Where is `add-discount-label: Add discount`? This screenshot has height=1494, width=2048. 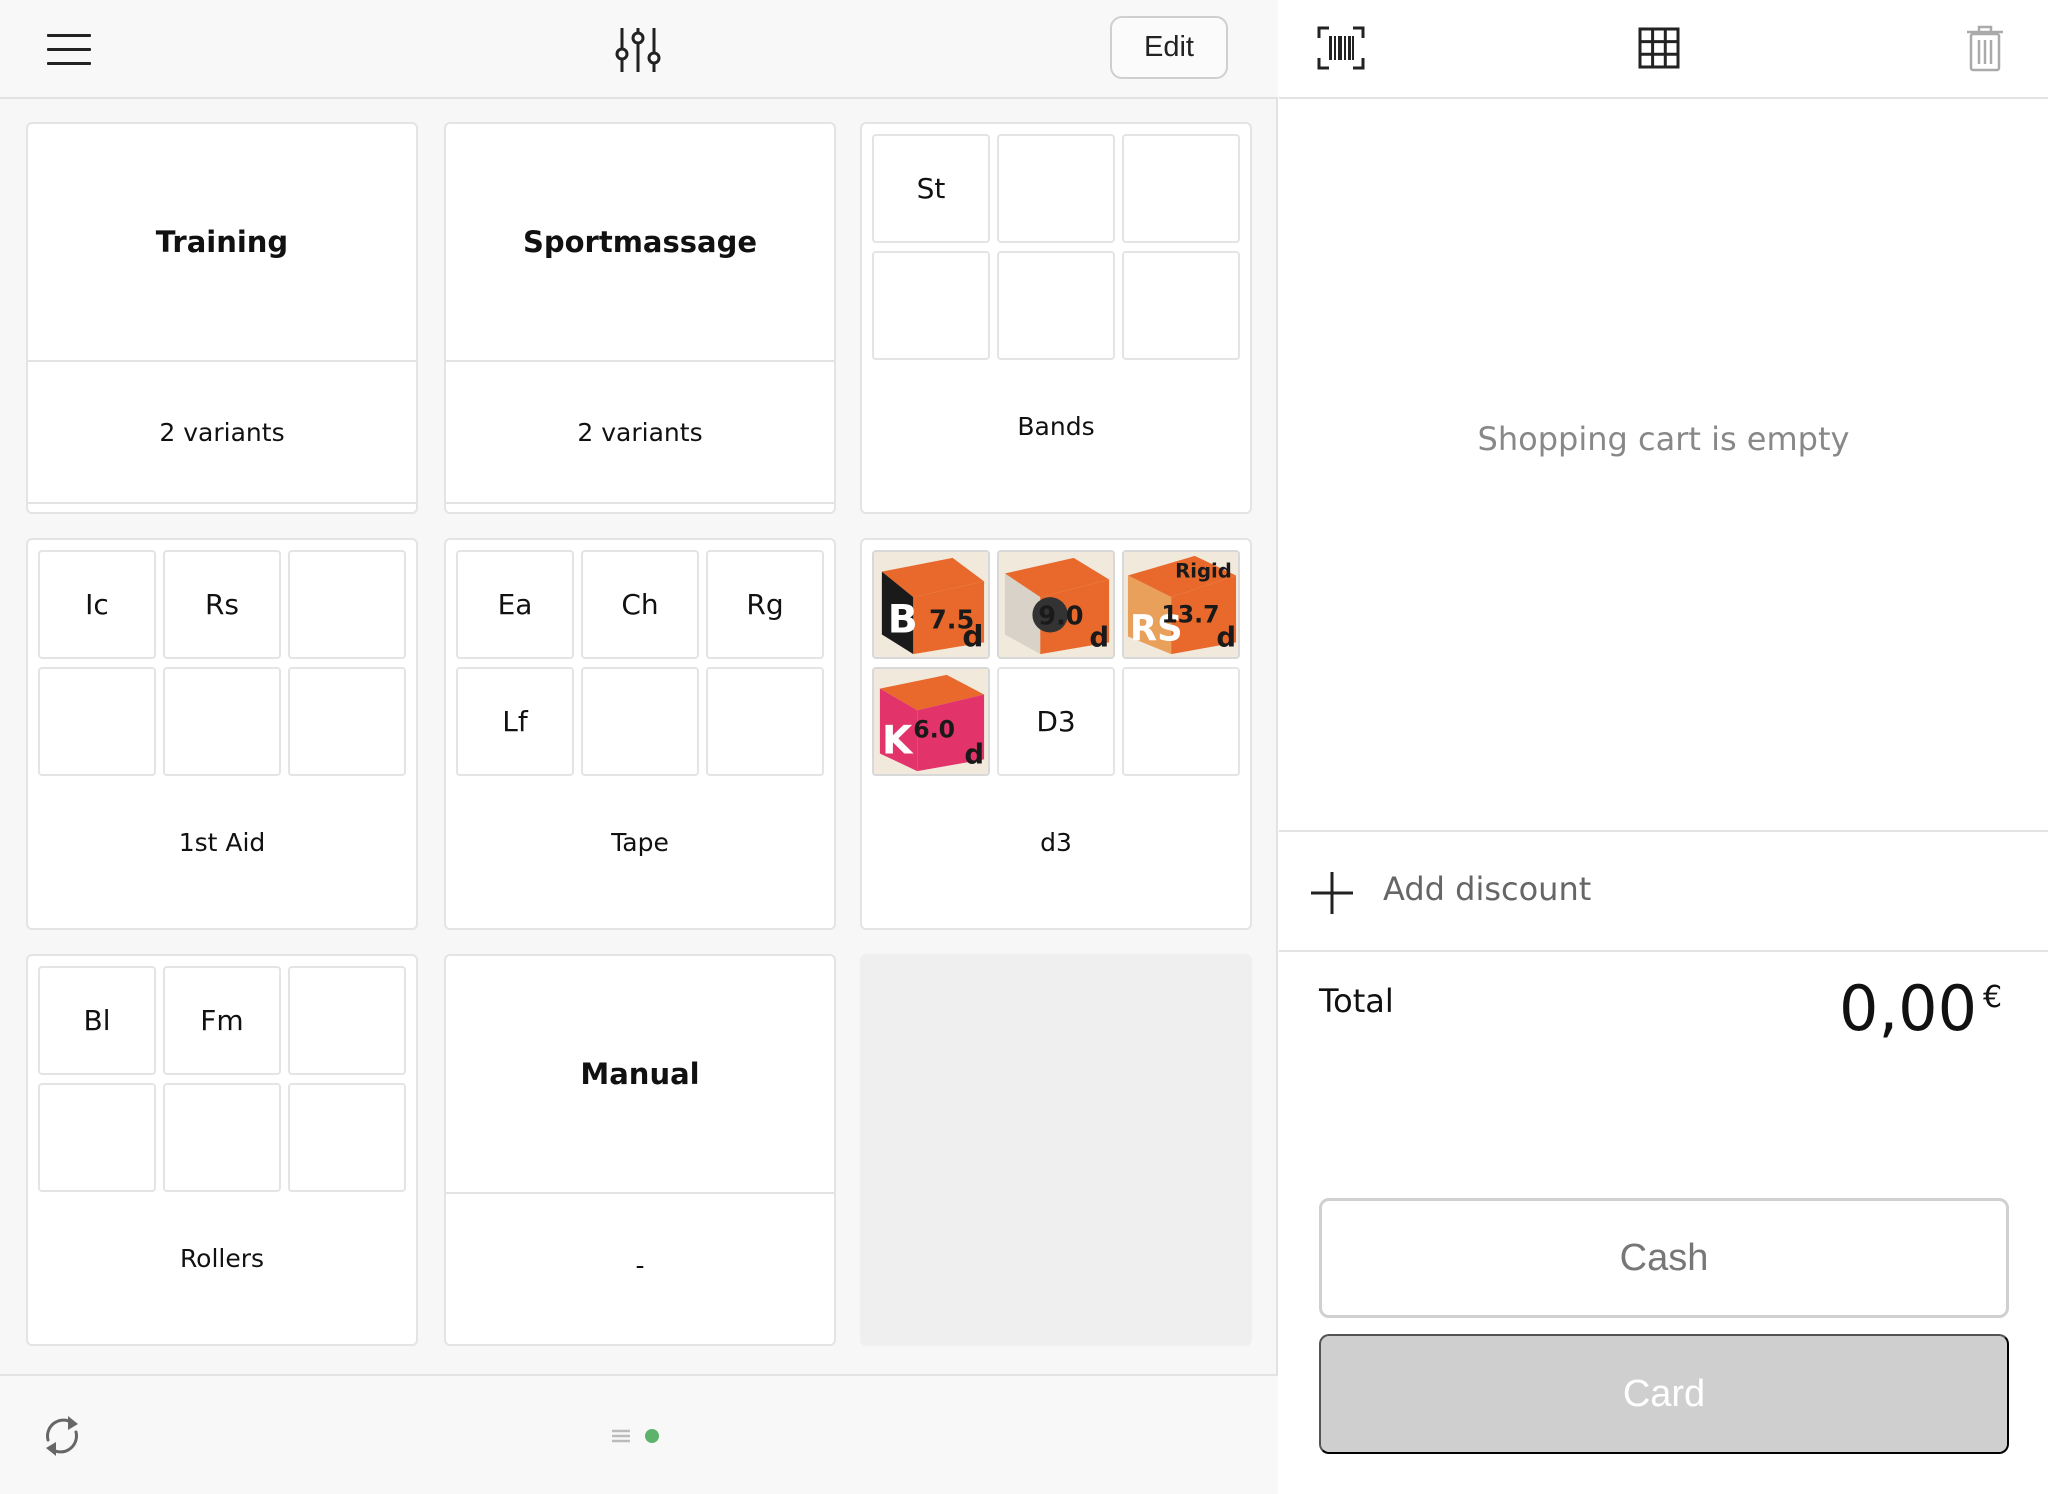
add-discount-label: Add discount is located at coordinates (1487, 889).